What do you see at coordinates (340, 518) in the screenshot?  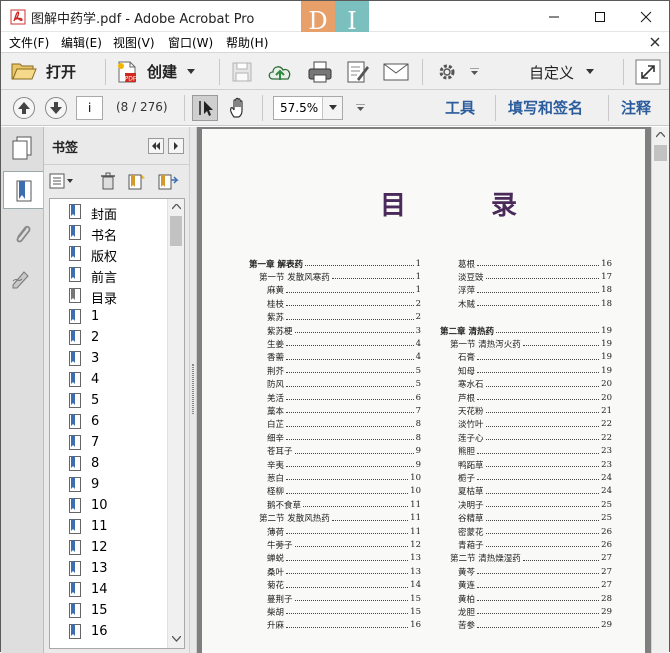 I see `toc-section: 第二节 发散风热药 11` at bounding box center [340, 518].